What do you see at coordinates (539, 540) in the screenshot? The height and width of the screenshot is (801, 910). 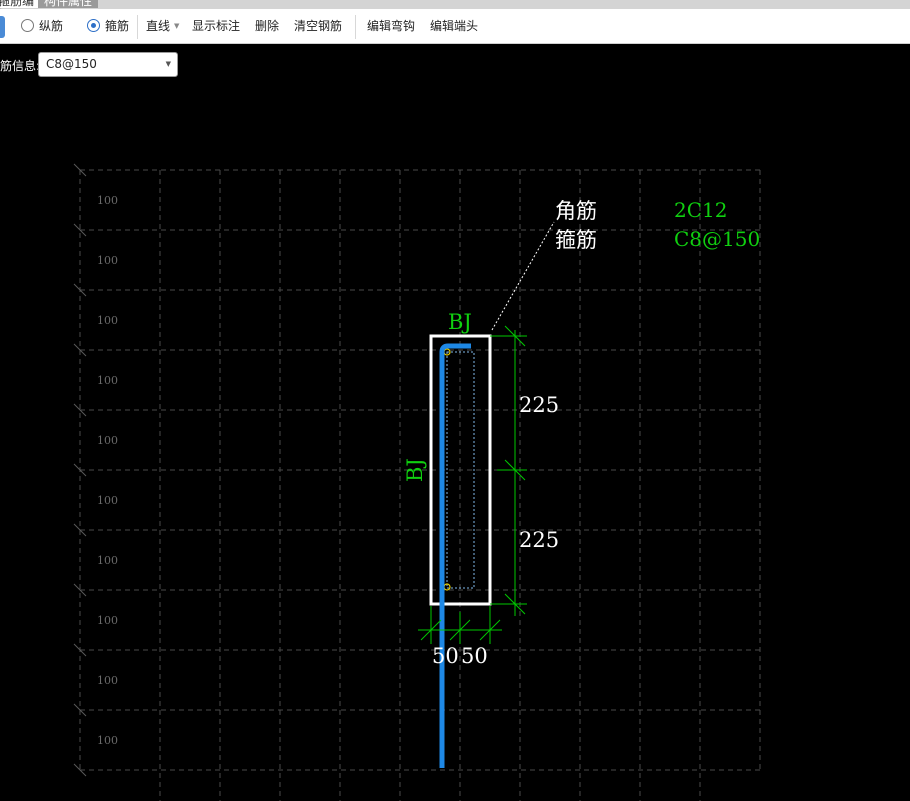 I see `dim-lower-label: 225` at bounding box center [539, 540].